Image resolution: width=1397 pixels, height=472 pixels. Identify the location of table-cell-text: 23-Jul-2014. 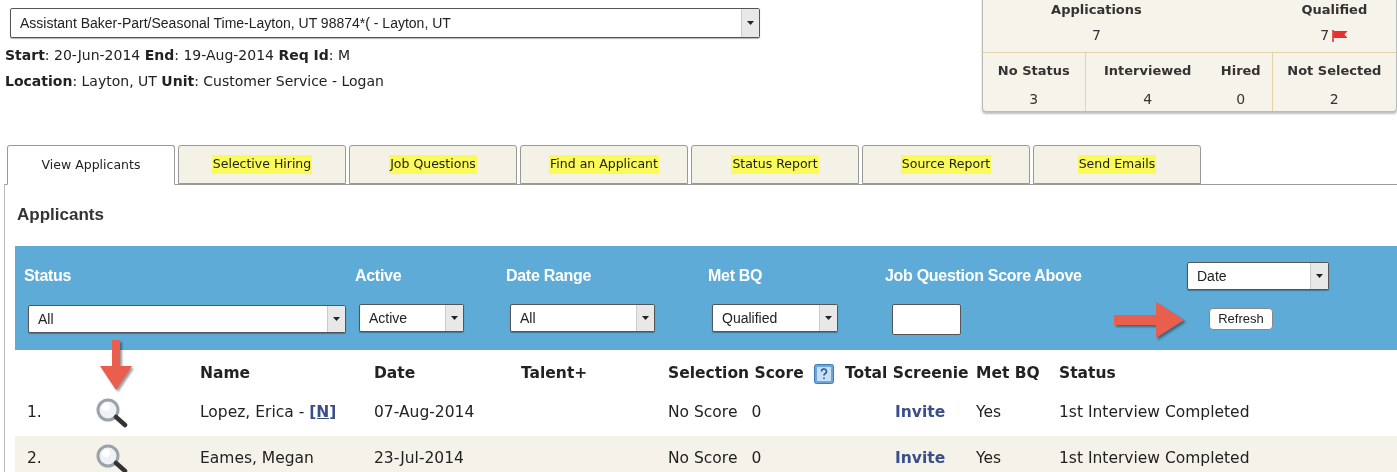
(419, 459).